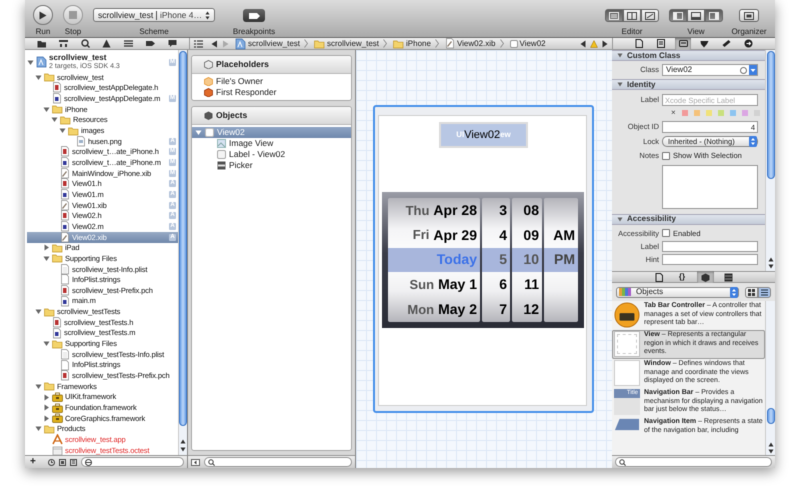 The height and width of the screenshot is (502, 800). What do you see at coordinates (132, 462) in the screenshot?
I see `filter-field` at bounding box center [132, 462].